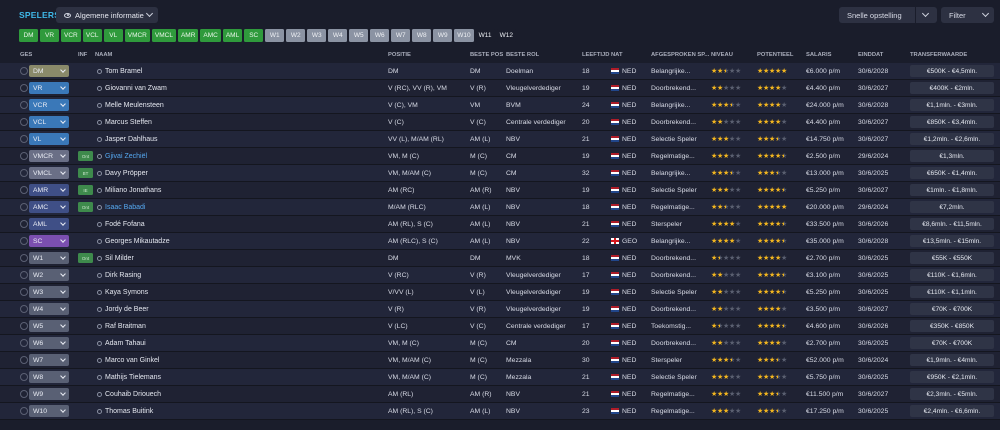 The height and width of the screenshot is (430, 1000). I want to click on position-dropdown: W7, so click(49, 360).